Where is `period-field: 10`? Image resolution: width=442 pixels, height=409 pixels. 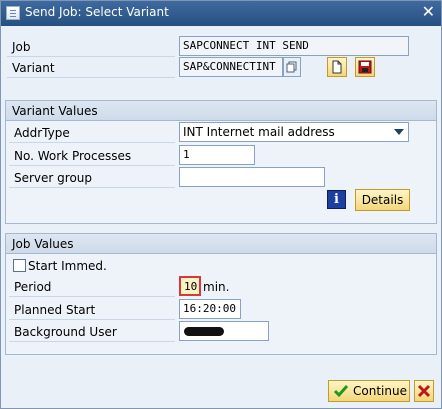
period-field: 10 is located at coordinates (190, 286).